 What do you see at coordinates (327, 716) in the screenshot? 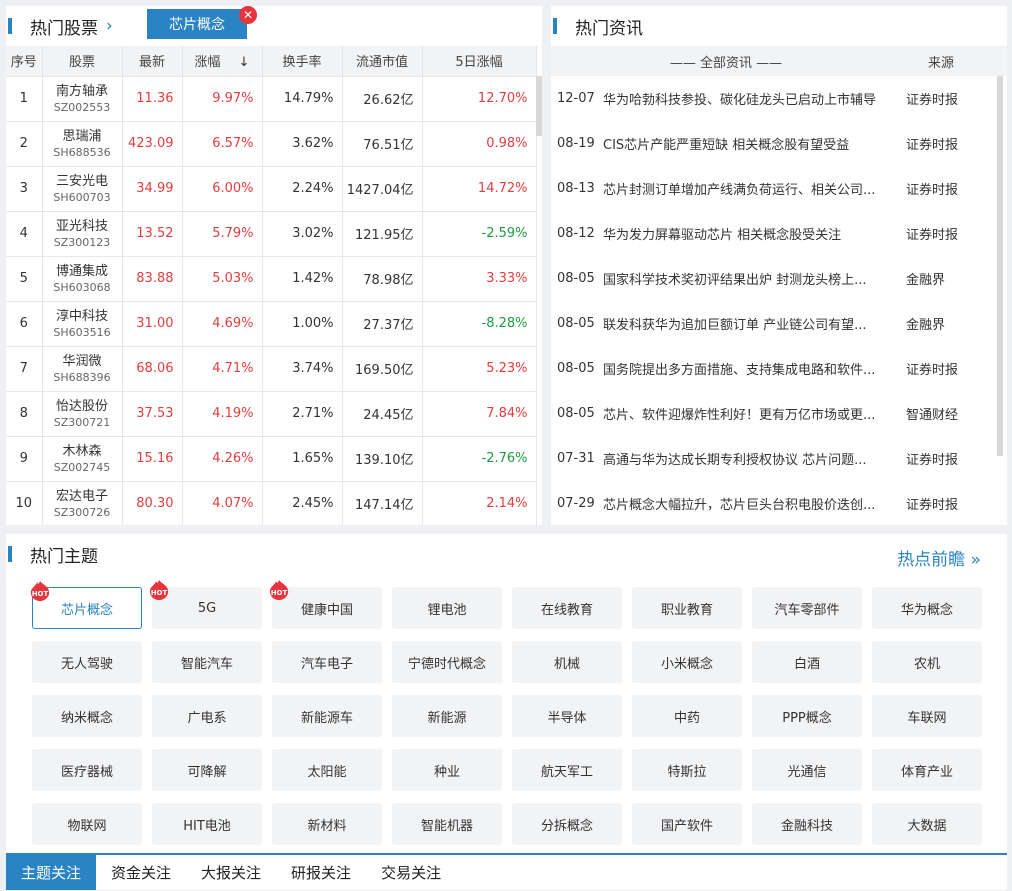
I see `topic-chip: 新能源车` at bounding box center [327, 716].